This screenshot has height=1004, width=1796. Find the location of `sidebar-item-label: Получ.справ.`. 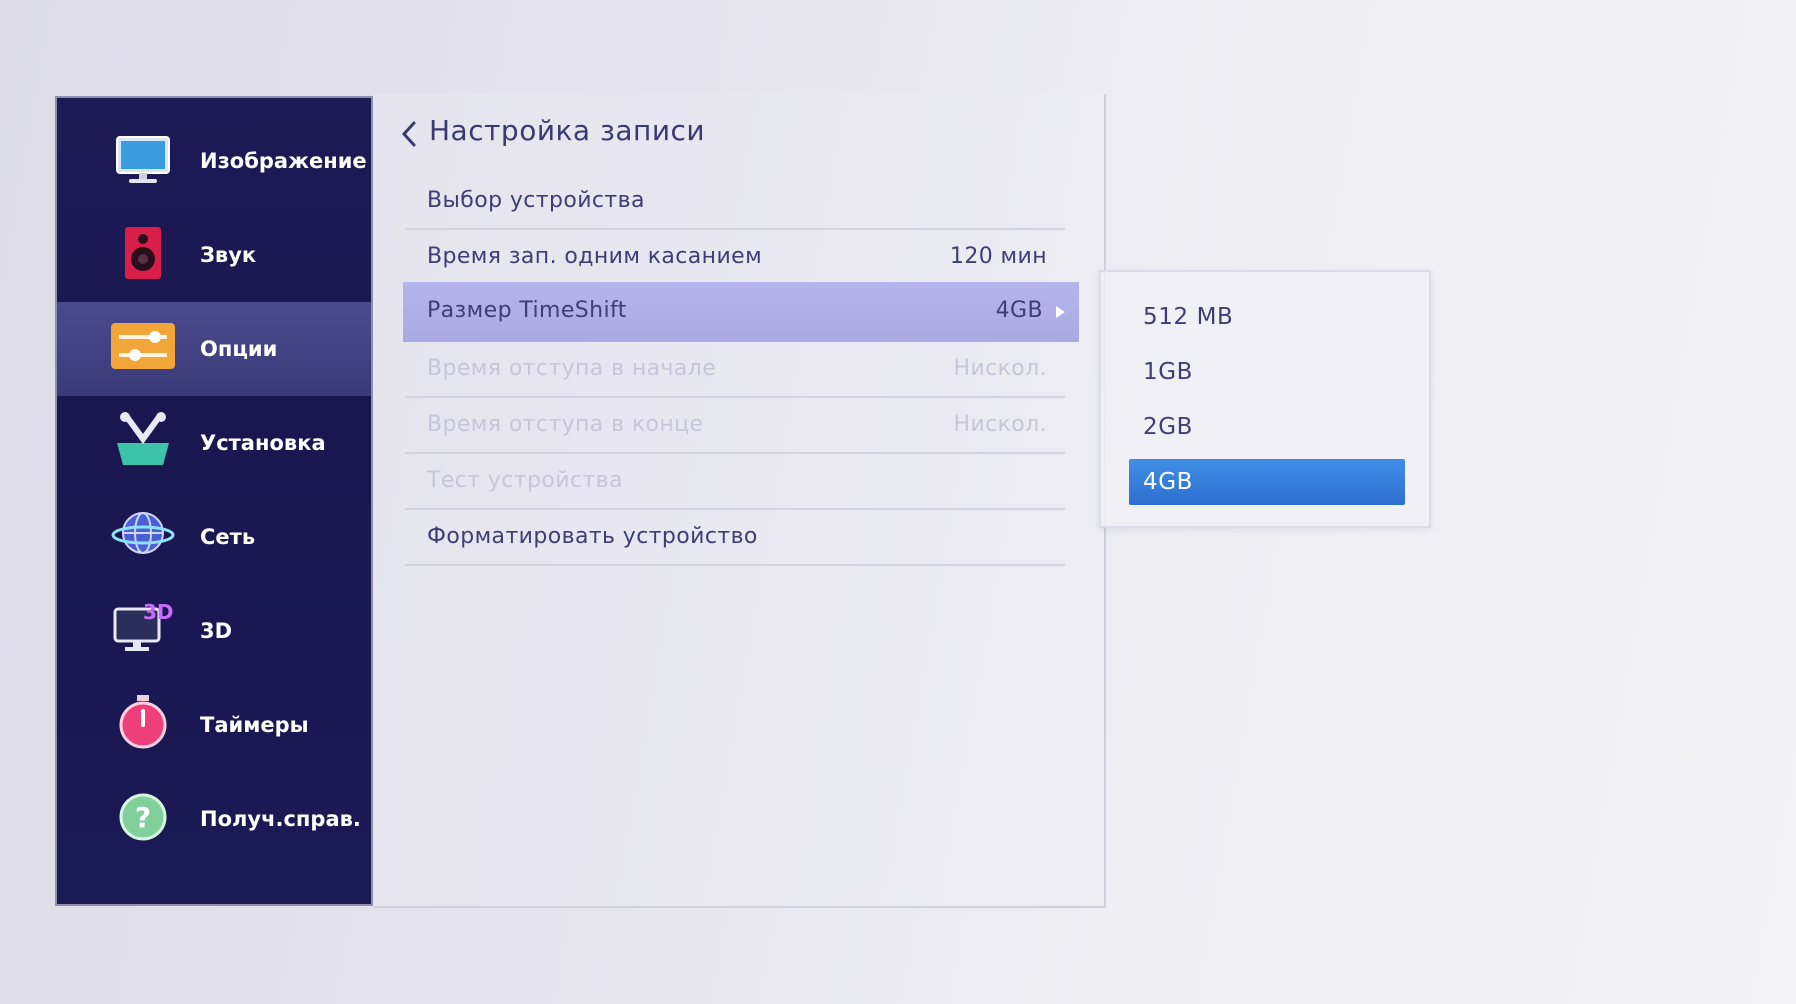

sidebar-item-label: Получ.справ. is located at coordinates (280, 819).